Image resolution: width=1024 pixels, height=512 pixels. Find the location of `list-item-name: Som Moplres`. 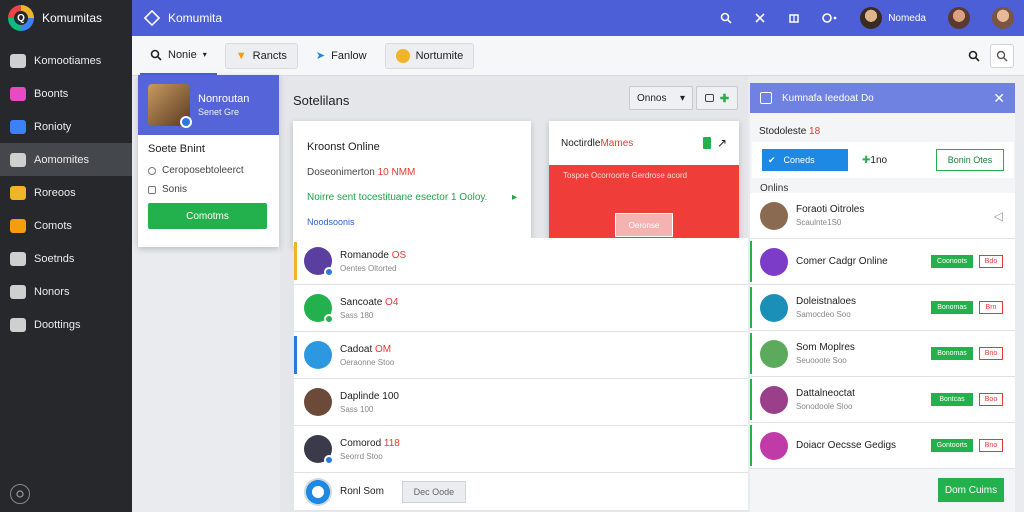

list-item-name: Som Moplres is located at coordinates (825, 347).